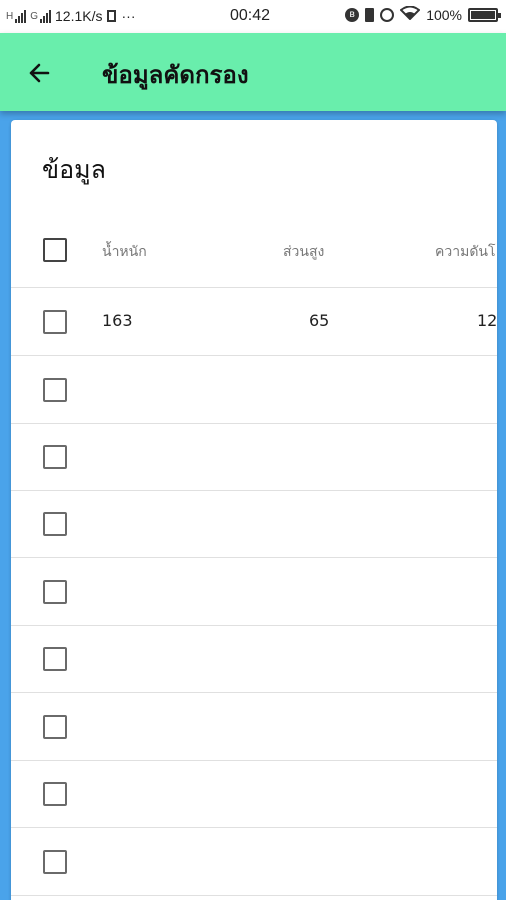 The image size is (506, 900). What do you see at coordinates (484, 14) in the screenshot?
I see `battery-icon` at bounding box center [484, 14].